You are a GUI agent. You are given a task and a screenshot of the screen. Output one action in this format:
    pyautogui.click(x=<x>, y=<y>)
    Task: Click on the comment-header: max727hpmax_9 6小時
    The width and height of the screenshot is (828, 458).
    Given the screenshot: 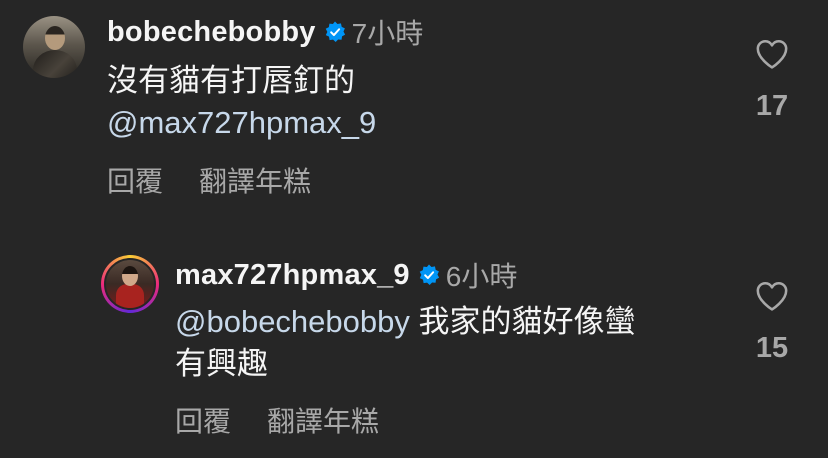 What is the action you would take?
    pyautogui.click(x=346, y=275)
    